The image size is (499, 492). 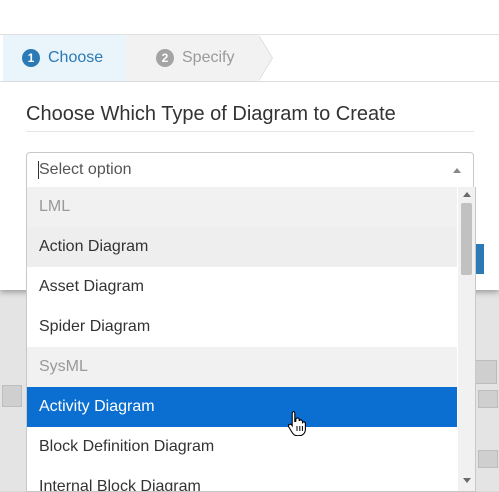 I want to click on option-asset-diagram: Asset Diagram, so click(x=242, y=287).